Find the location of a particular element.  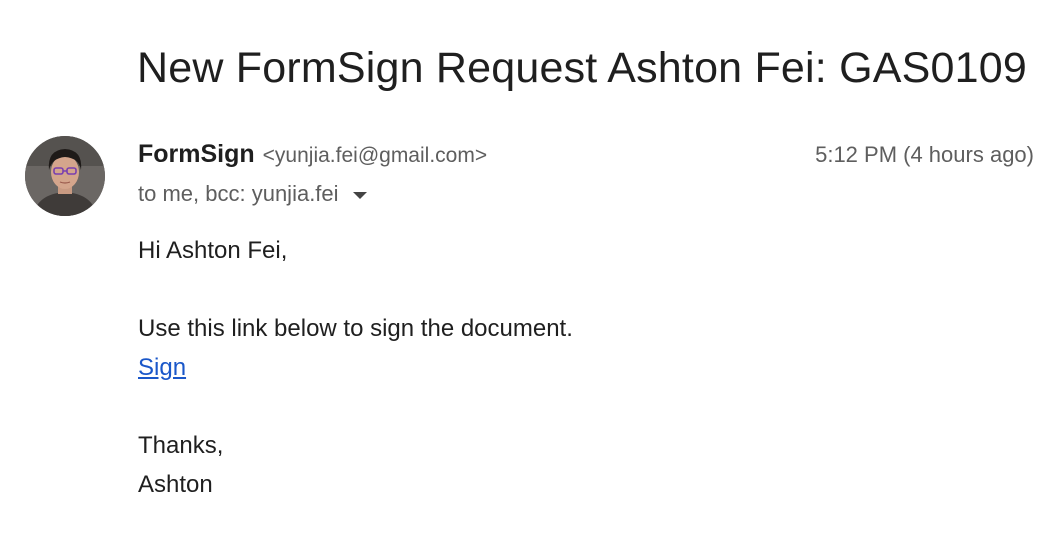

sender-line: FormSign <yunjia.fei@gmail.com> is located at coordinates (312, 155).